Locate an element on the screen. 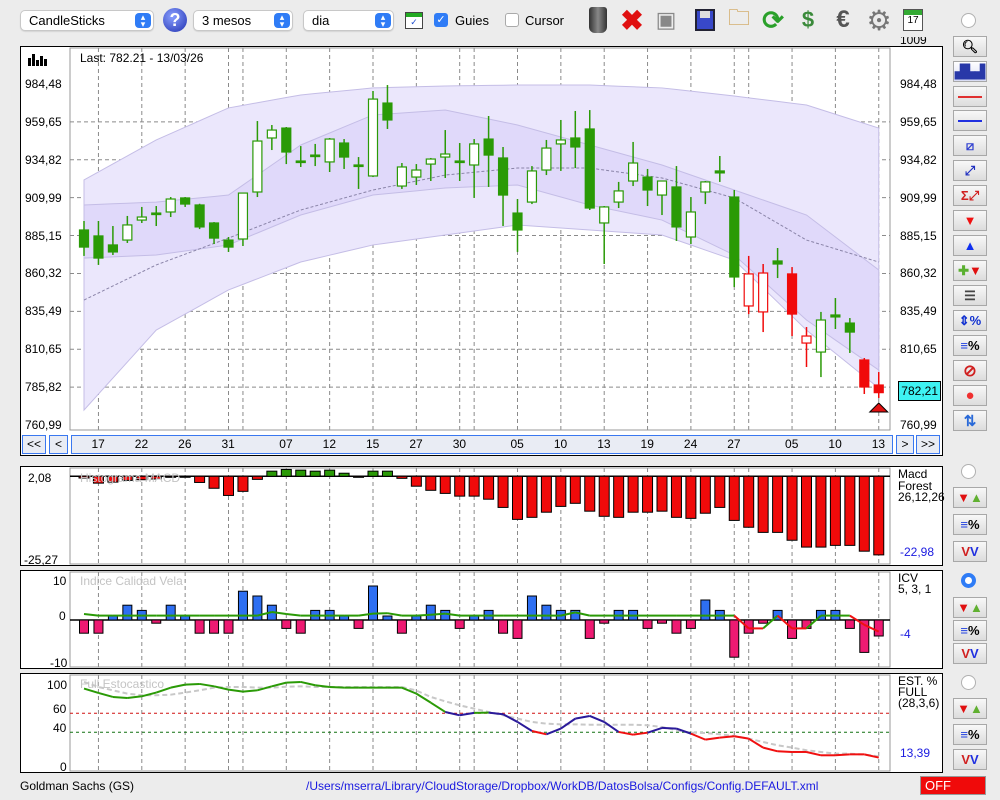 Image resolution: width=1000 pixels, height=800 pixels. date-scrollbar is located at coordinates (482, 444).